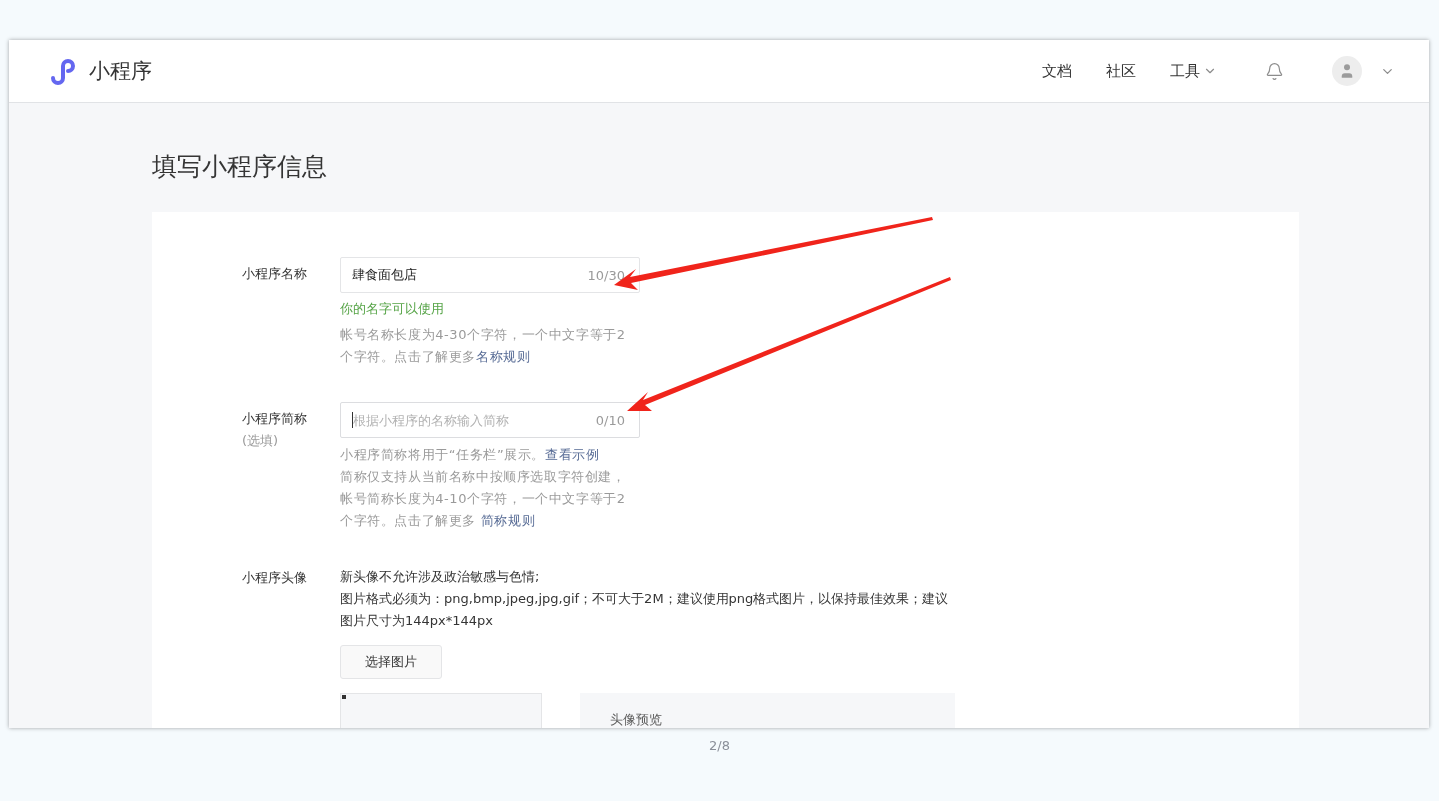 Image resolution: width=1439 pixels, height=801 pixels. Describe the element at coordinates (1193, 71) in the screenshot. I see `nav-dropdown: 工具` at that location.